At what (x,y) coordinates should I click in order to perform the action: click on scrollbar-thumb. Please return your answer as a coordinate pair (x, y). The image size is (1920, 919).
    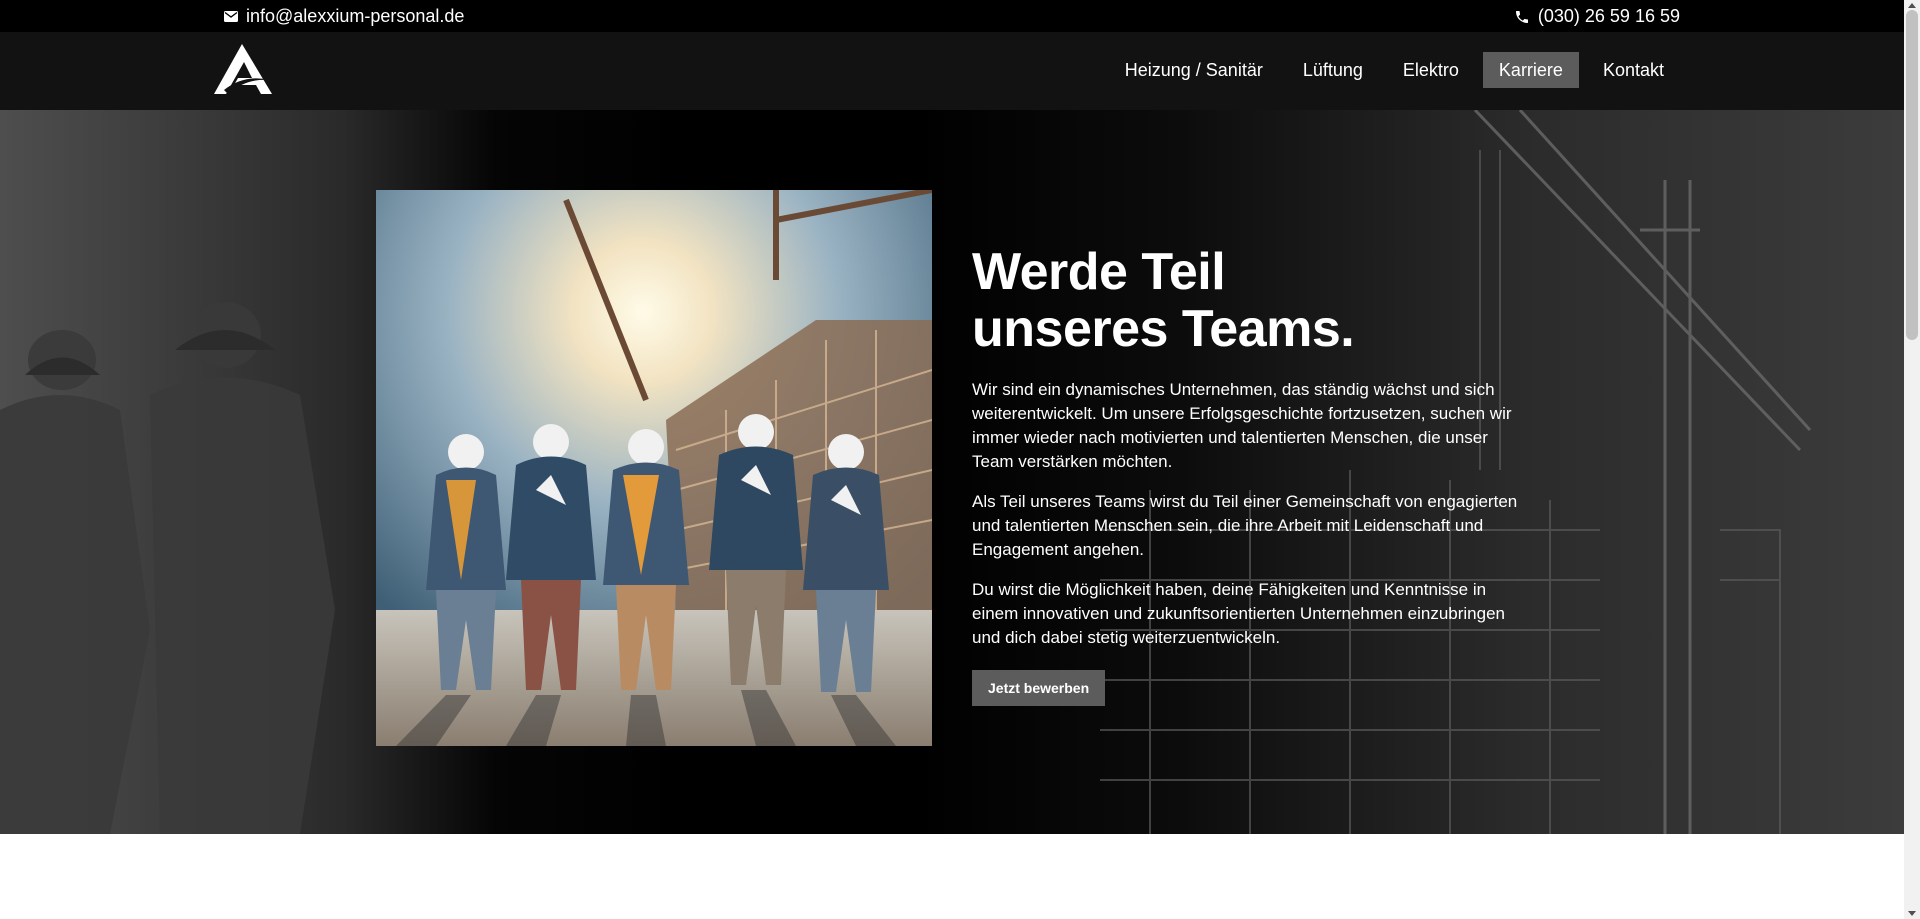
    Looking at the image, I should click on (1912, 175).